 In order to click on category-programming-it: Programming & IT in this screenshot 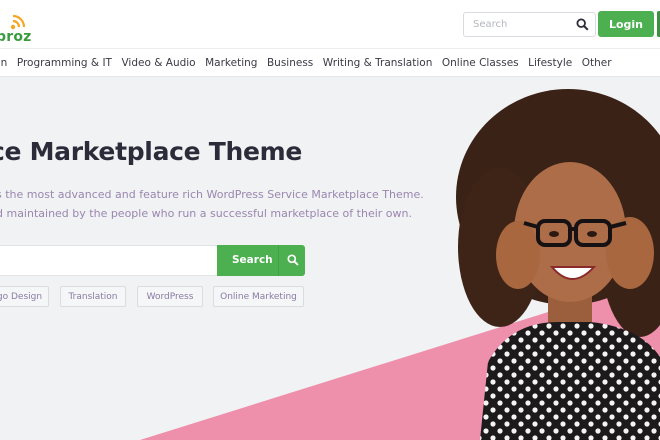, I will do `click(64, 63)`.